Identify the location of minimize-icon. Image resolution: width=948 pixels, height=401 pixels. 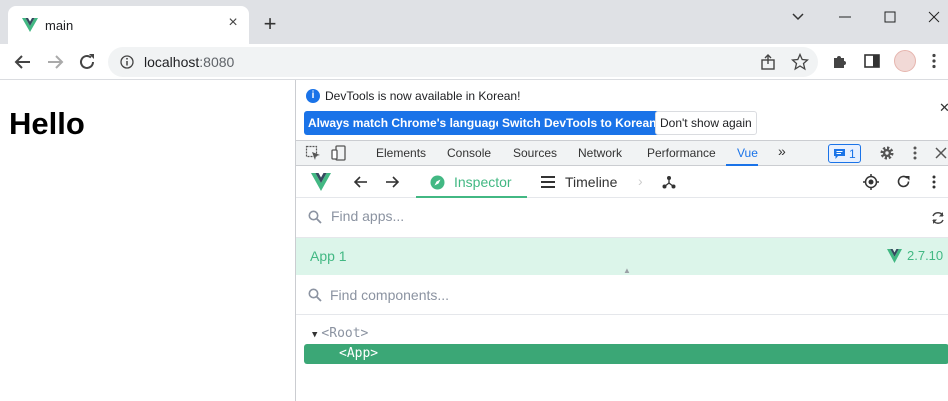
(845, 17).